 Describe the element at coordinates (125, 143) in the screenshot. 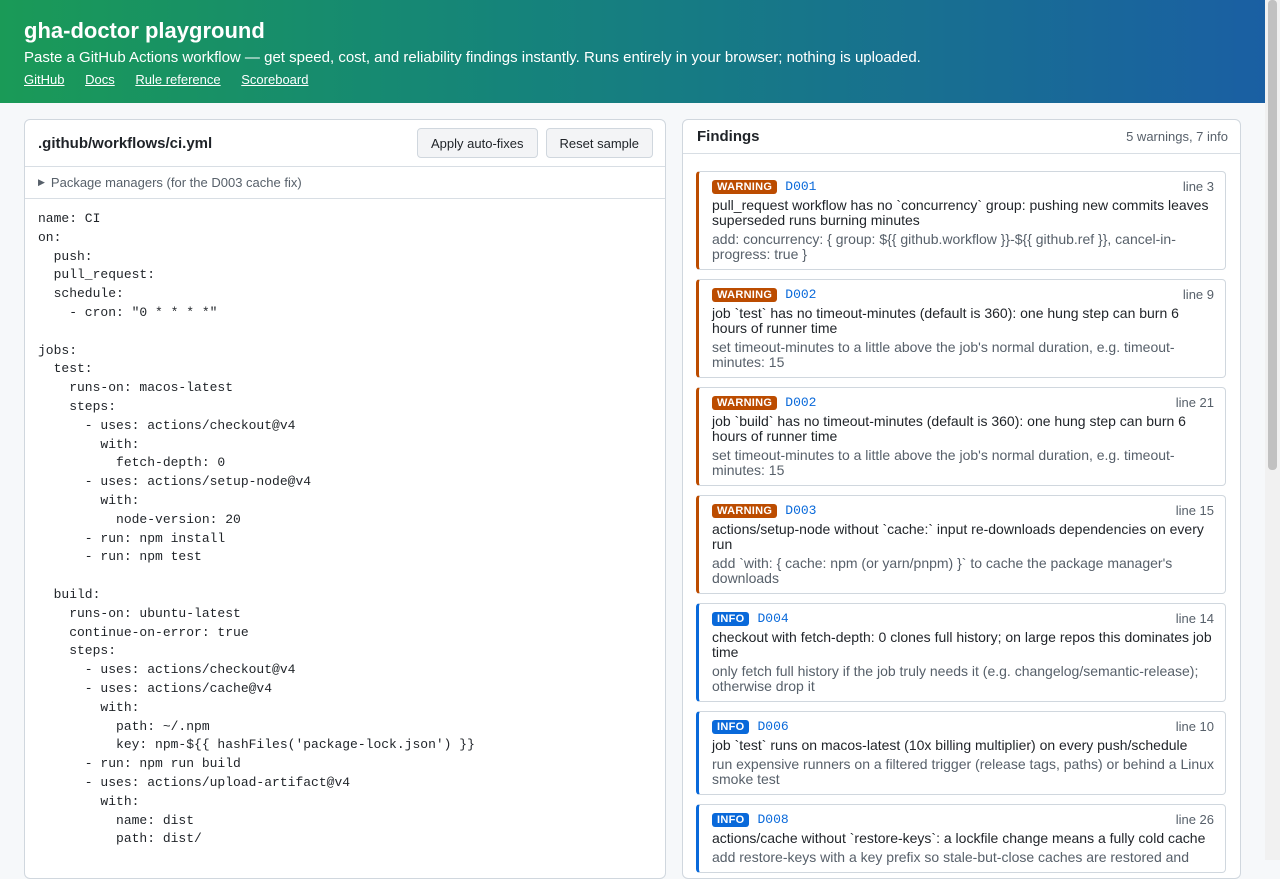

I see `workflow-filename: .github/workflows/ci.yml` at that location.